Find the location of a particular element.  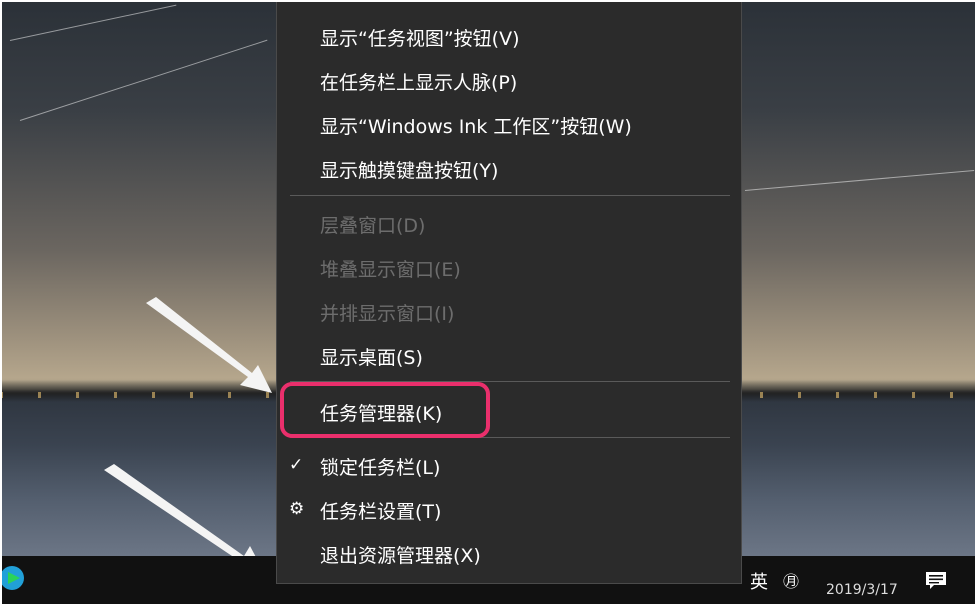

menu-item-label: 显示触摸键盘按钮(Y) is located at coordinates (409, 171).